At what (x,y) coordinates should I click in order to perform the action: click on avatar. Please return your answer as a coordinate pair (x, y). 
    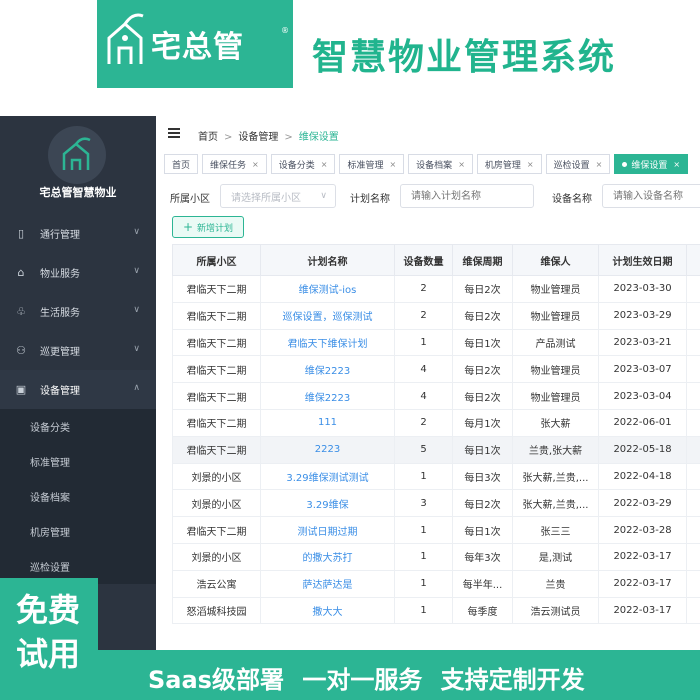
    Looking at the image, I should click on (77, 155).